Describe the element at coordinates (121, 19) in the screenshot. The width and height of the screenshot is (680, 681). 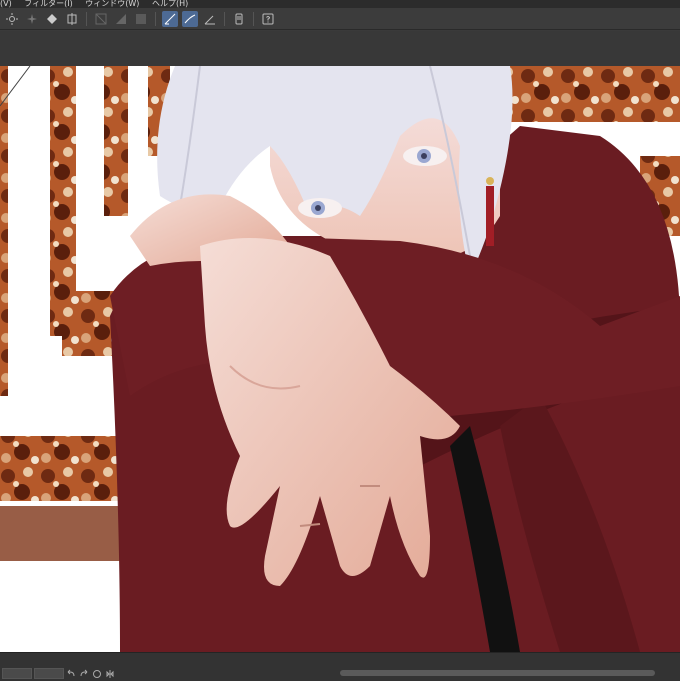
I see `gradient-icon` at that location.